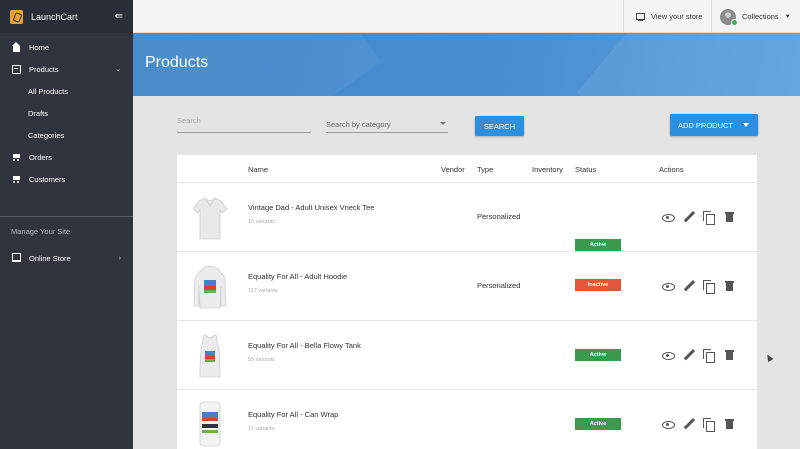  I want to click on sidebar-item-label: Online Store, so click(50, 258).